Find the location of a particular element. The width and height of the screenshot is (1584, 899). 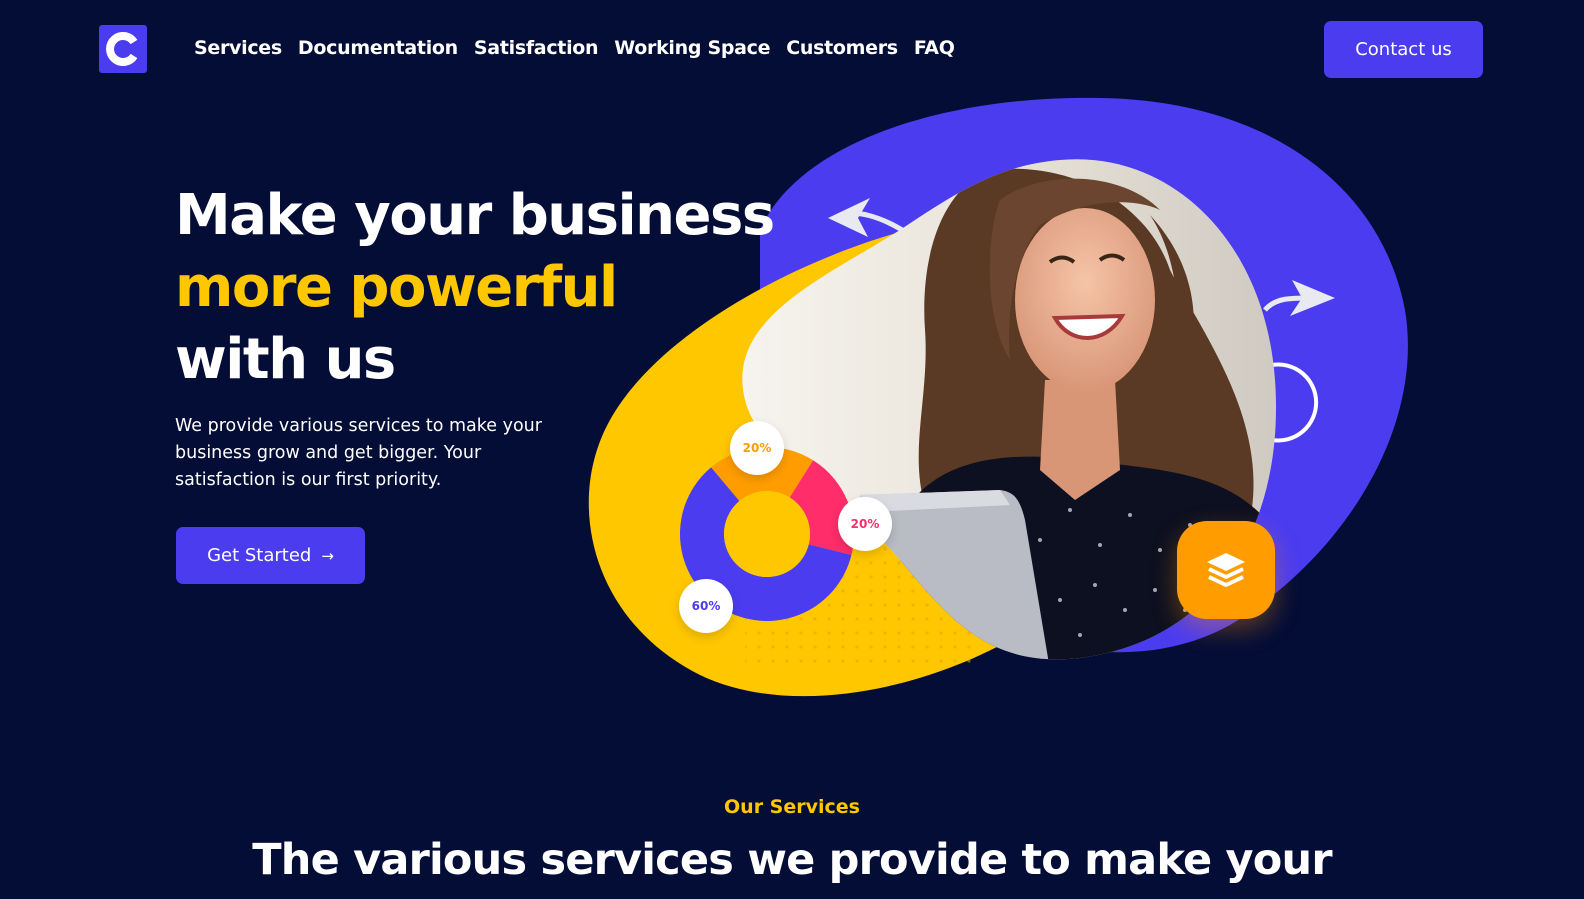

get-started-button: Get Started → is located at coordinates (270, 555).